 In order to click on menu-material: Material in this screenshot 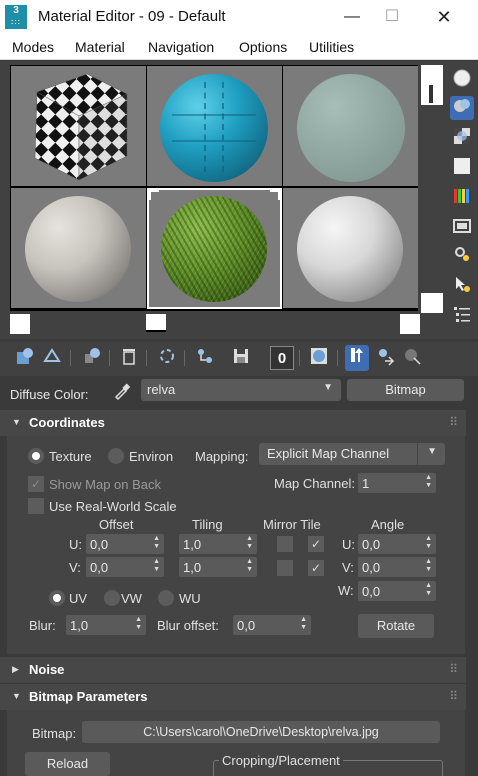, I will do `click(100, 47)`.